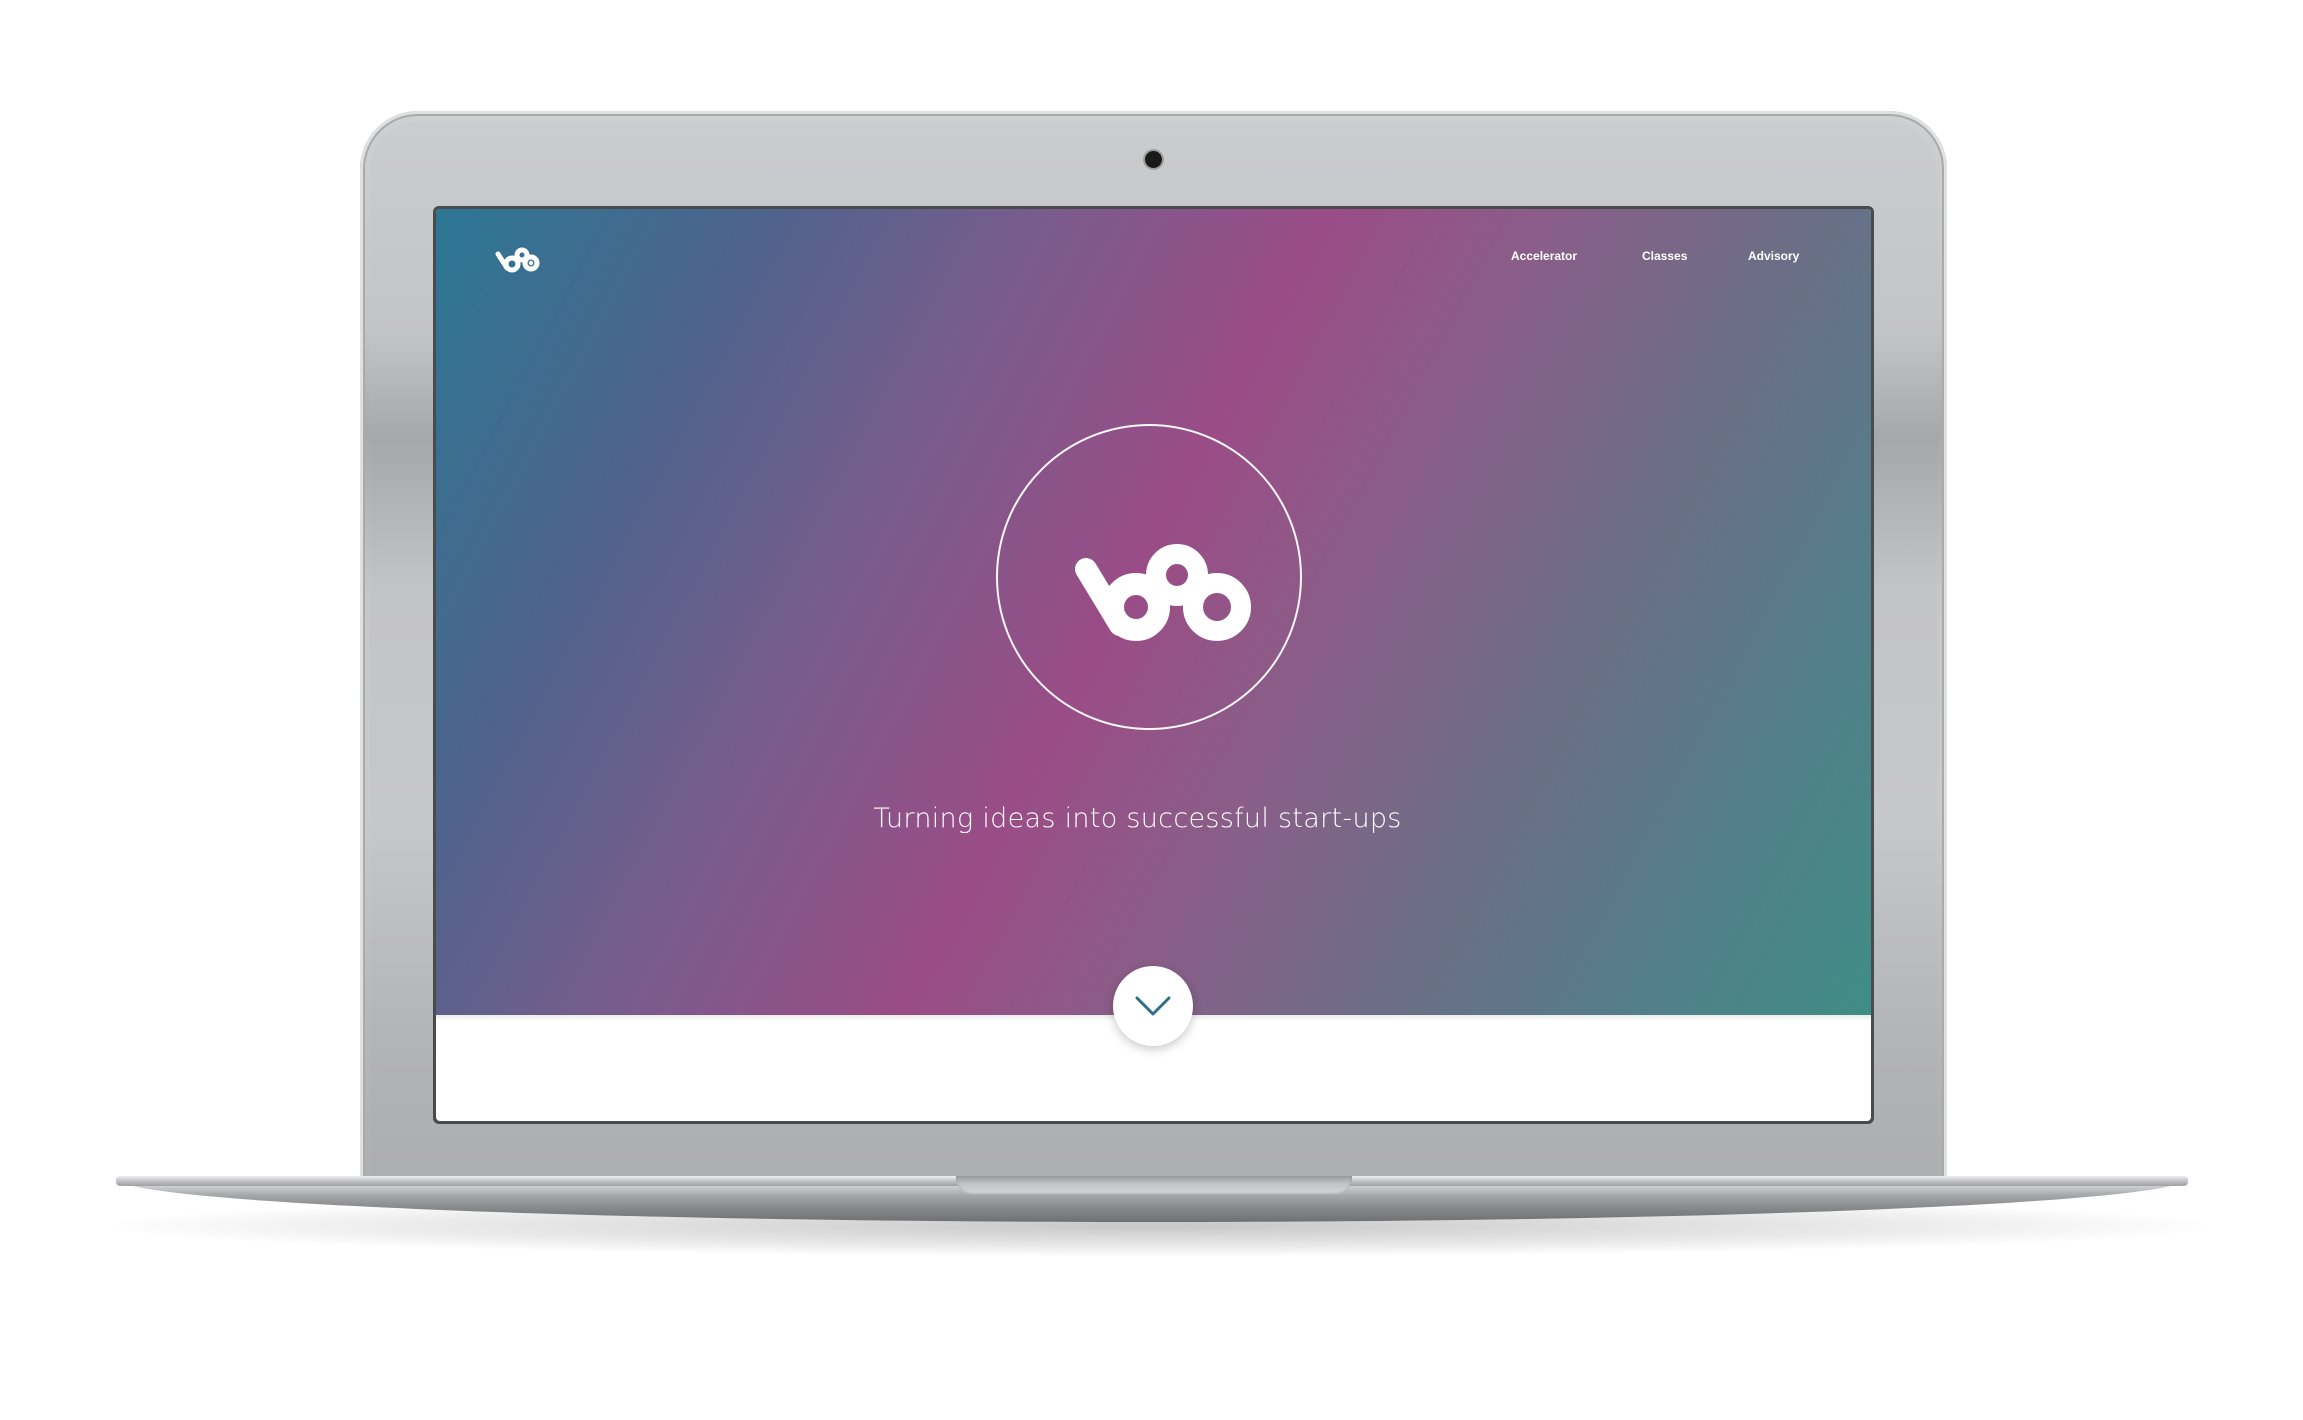  I want to click on nav-item-advisory: Advisory, so click(1773, 256).